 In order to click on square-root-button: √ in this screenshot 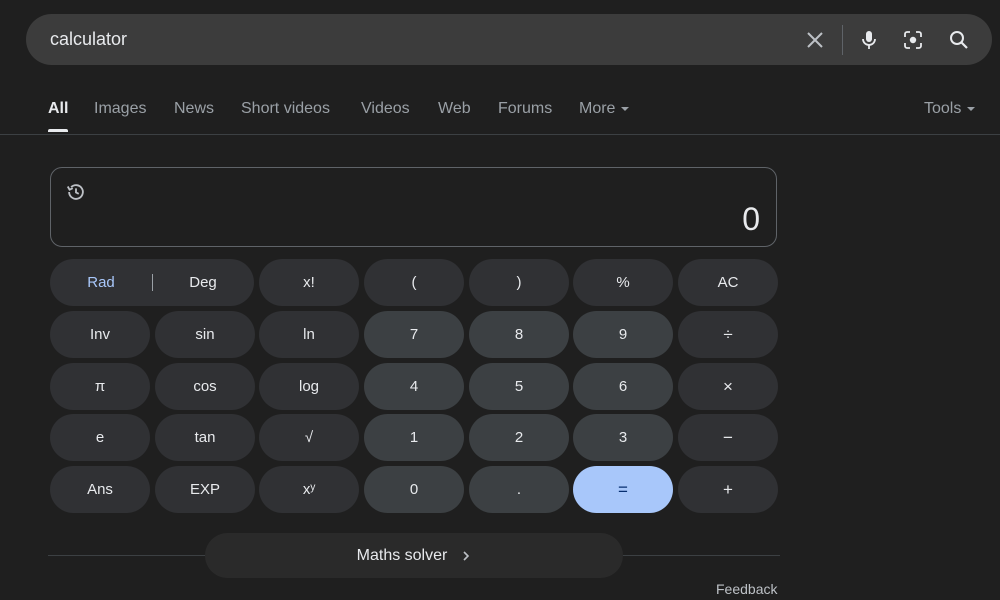, I will do `click(309, 437)`.